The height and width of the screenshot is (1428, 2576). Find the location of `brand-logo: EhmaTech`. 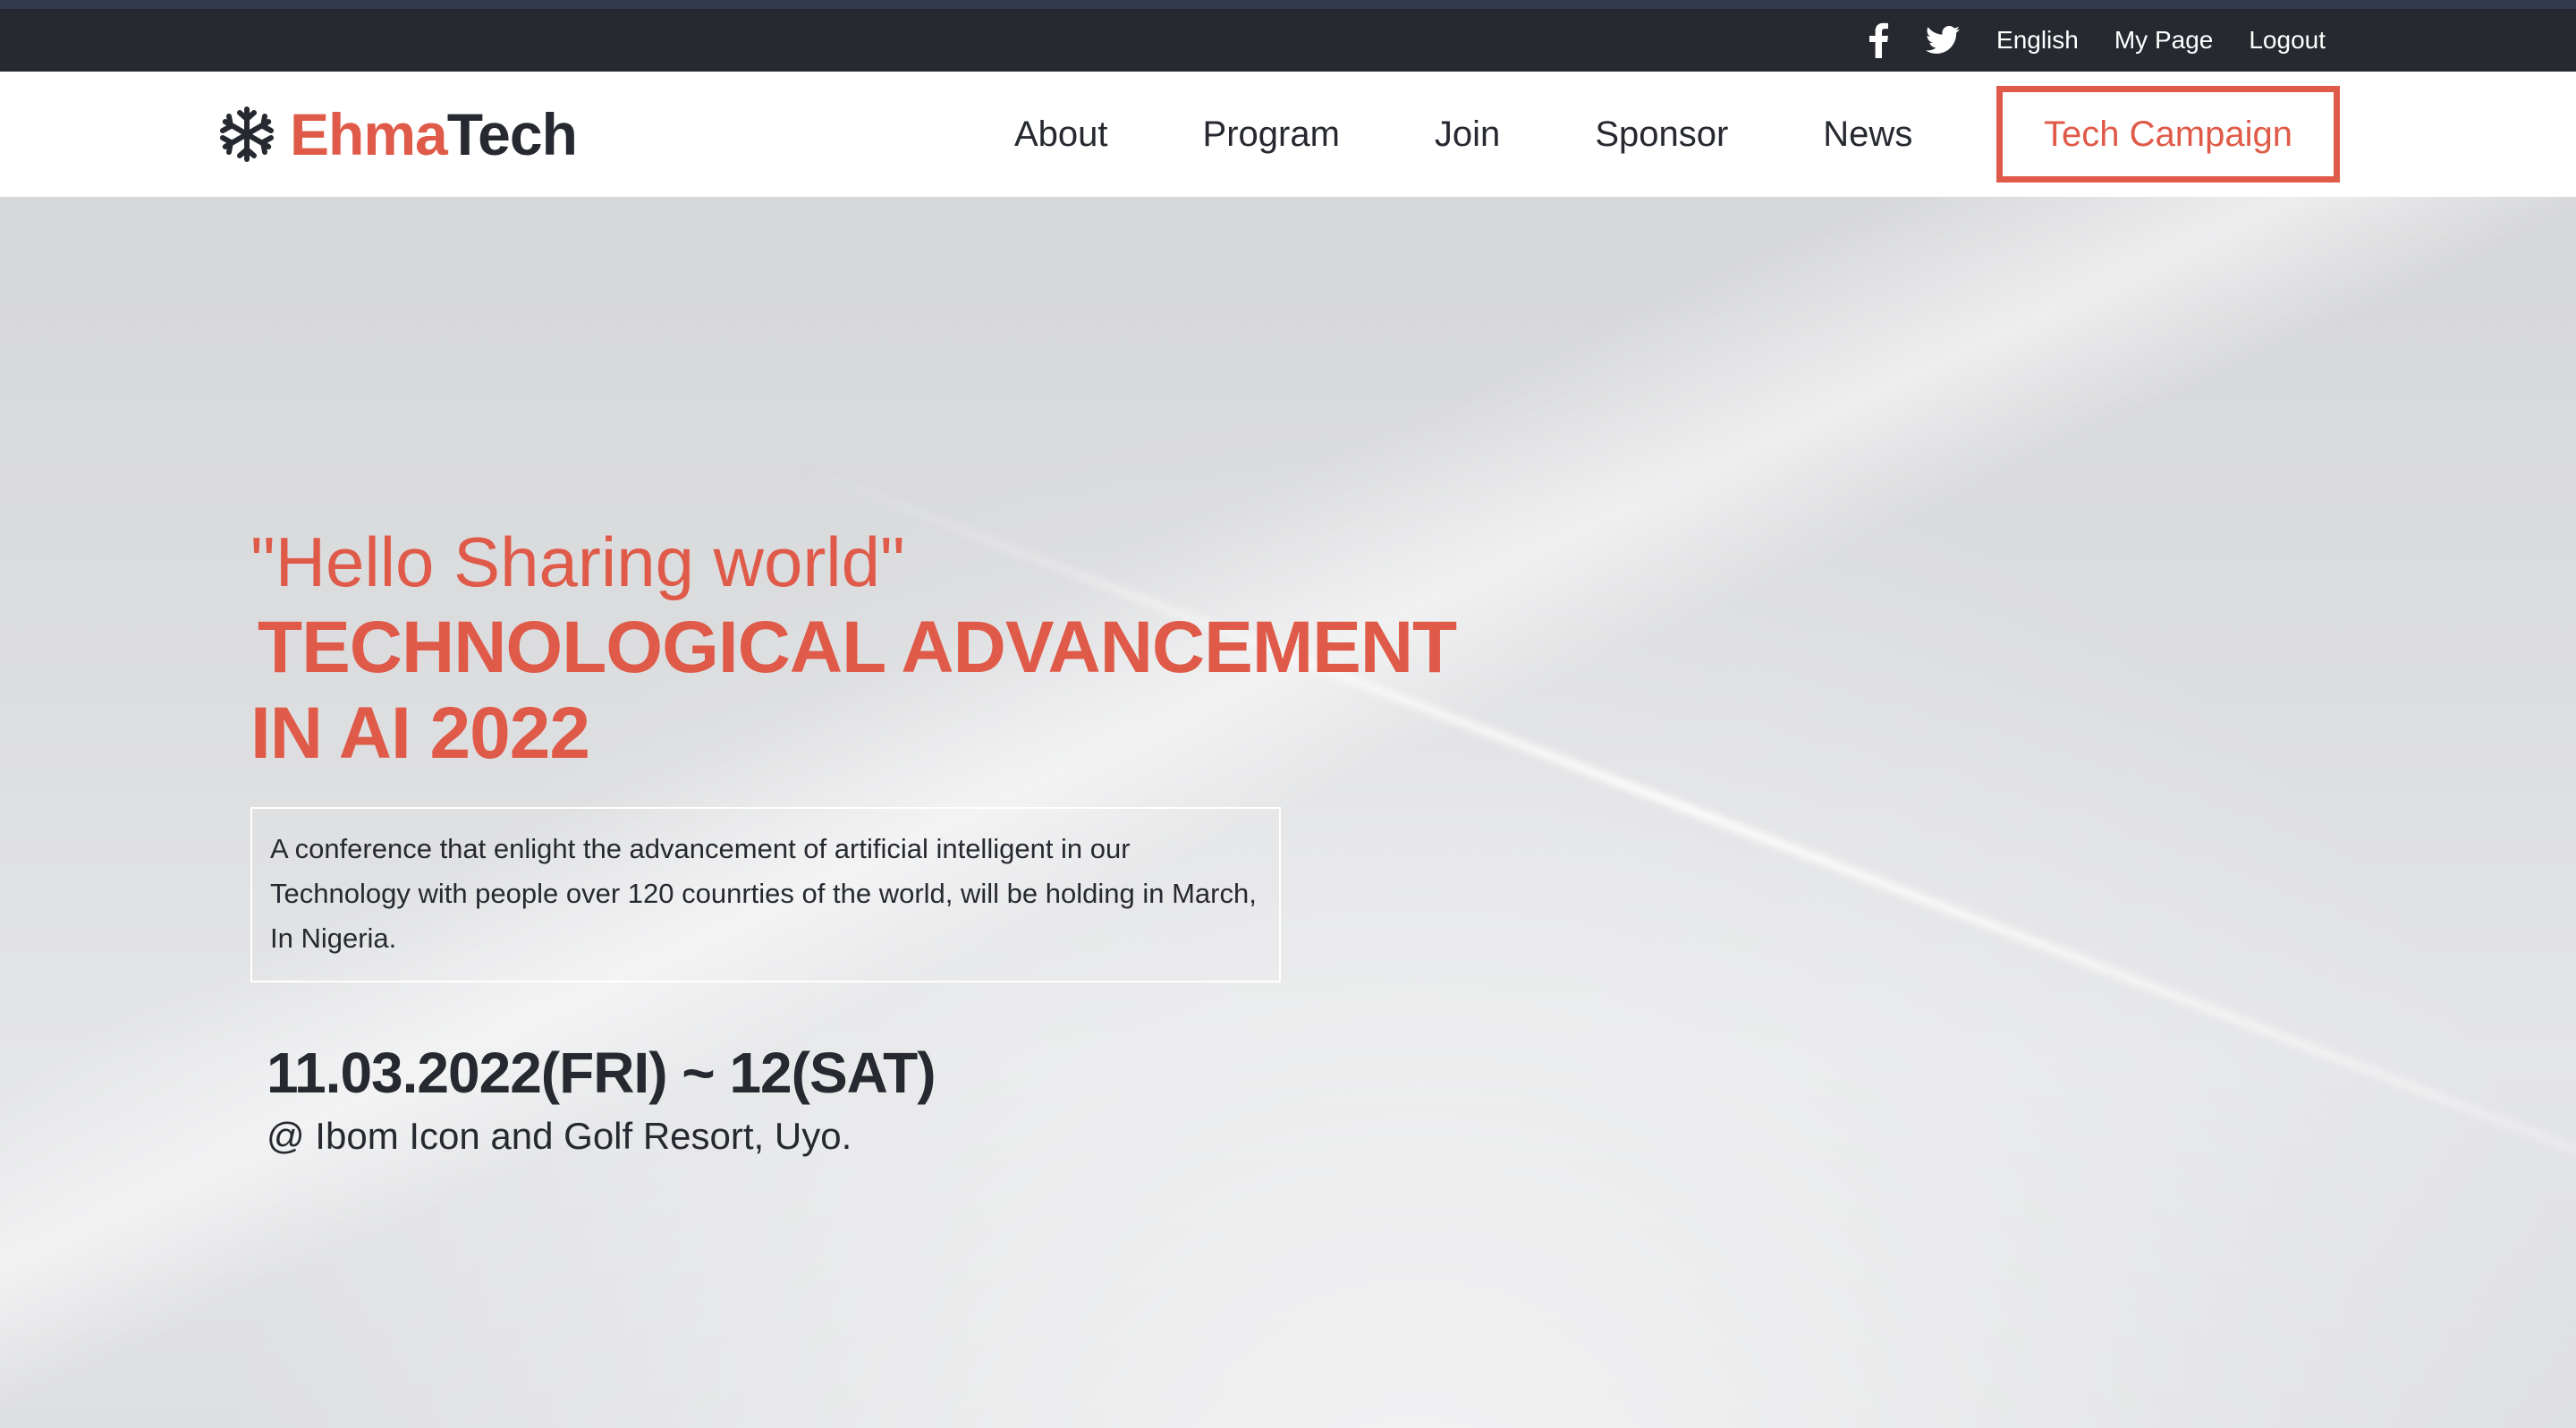

brand-logo: EhmaTech is located at coordinates (398, 134).